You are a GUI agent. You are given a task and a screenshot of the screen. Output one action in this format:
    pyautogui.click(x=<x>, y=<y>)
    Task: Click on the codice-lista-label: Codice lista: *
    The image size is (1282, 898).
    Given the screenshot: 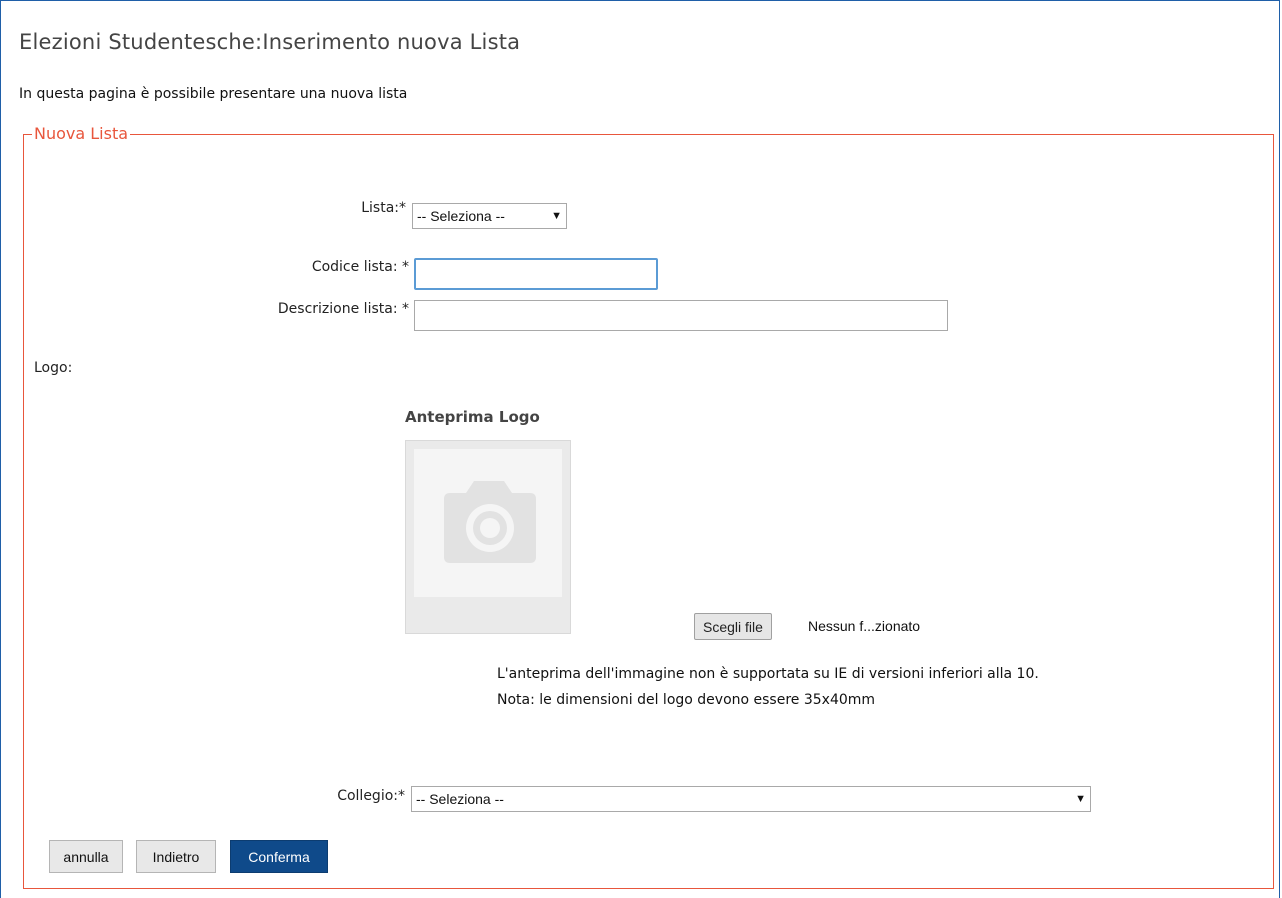 What is the action you would take?
    pyautogui.click(x=360, y=267)
    